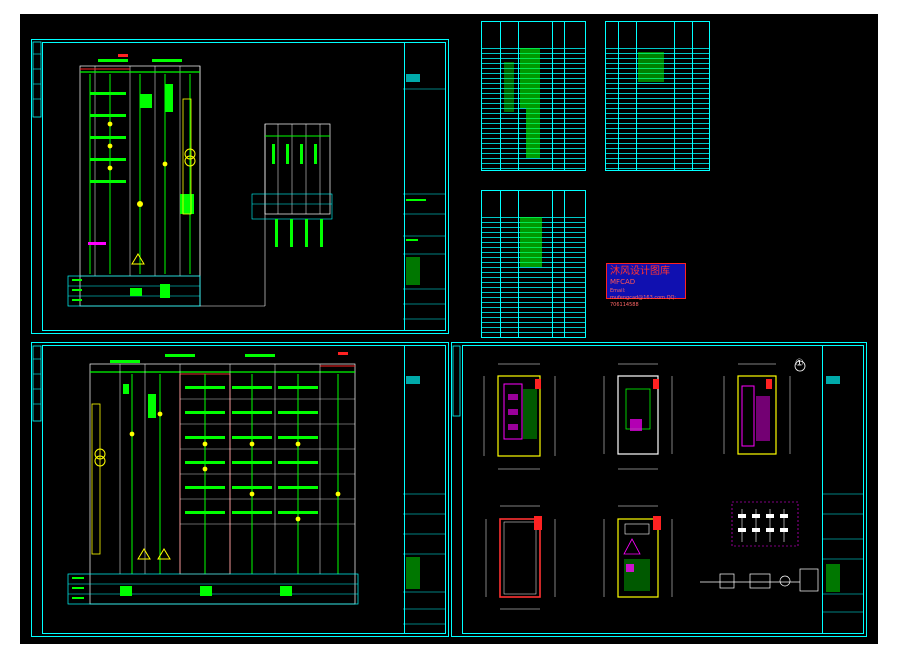  Describe the element at coordinates (643, 298) in the screenshot. I see `watermark-contact: Email: mufengcad@163.com QQ: 706114588` at that location.